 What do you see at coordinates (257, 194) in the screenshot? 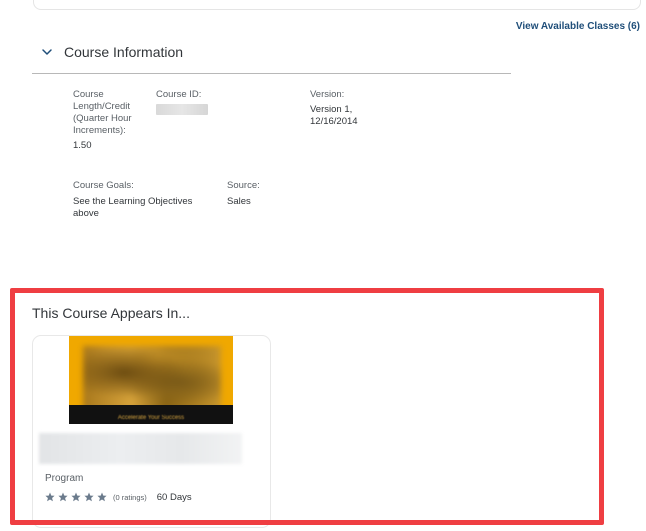
I see `source-field: Source: Sales` at bounding box center [257, 194].